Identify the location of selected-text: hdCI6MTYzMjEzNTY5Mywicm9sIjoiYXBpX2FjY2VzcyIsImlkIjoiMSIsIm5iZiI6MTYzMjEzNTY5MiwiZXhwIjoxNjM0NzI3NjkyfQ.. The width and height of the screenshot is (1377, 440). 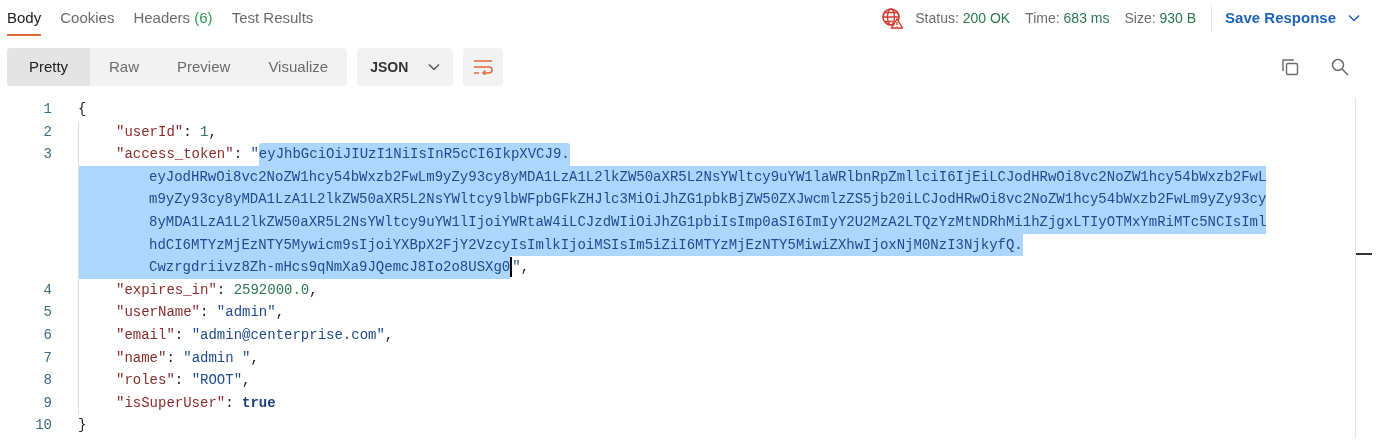
(551, 245).